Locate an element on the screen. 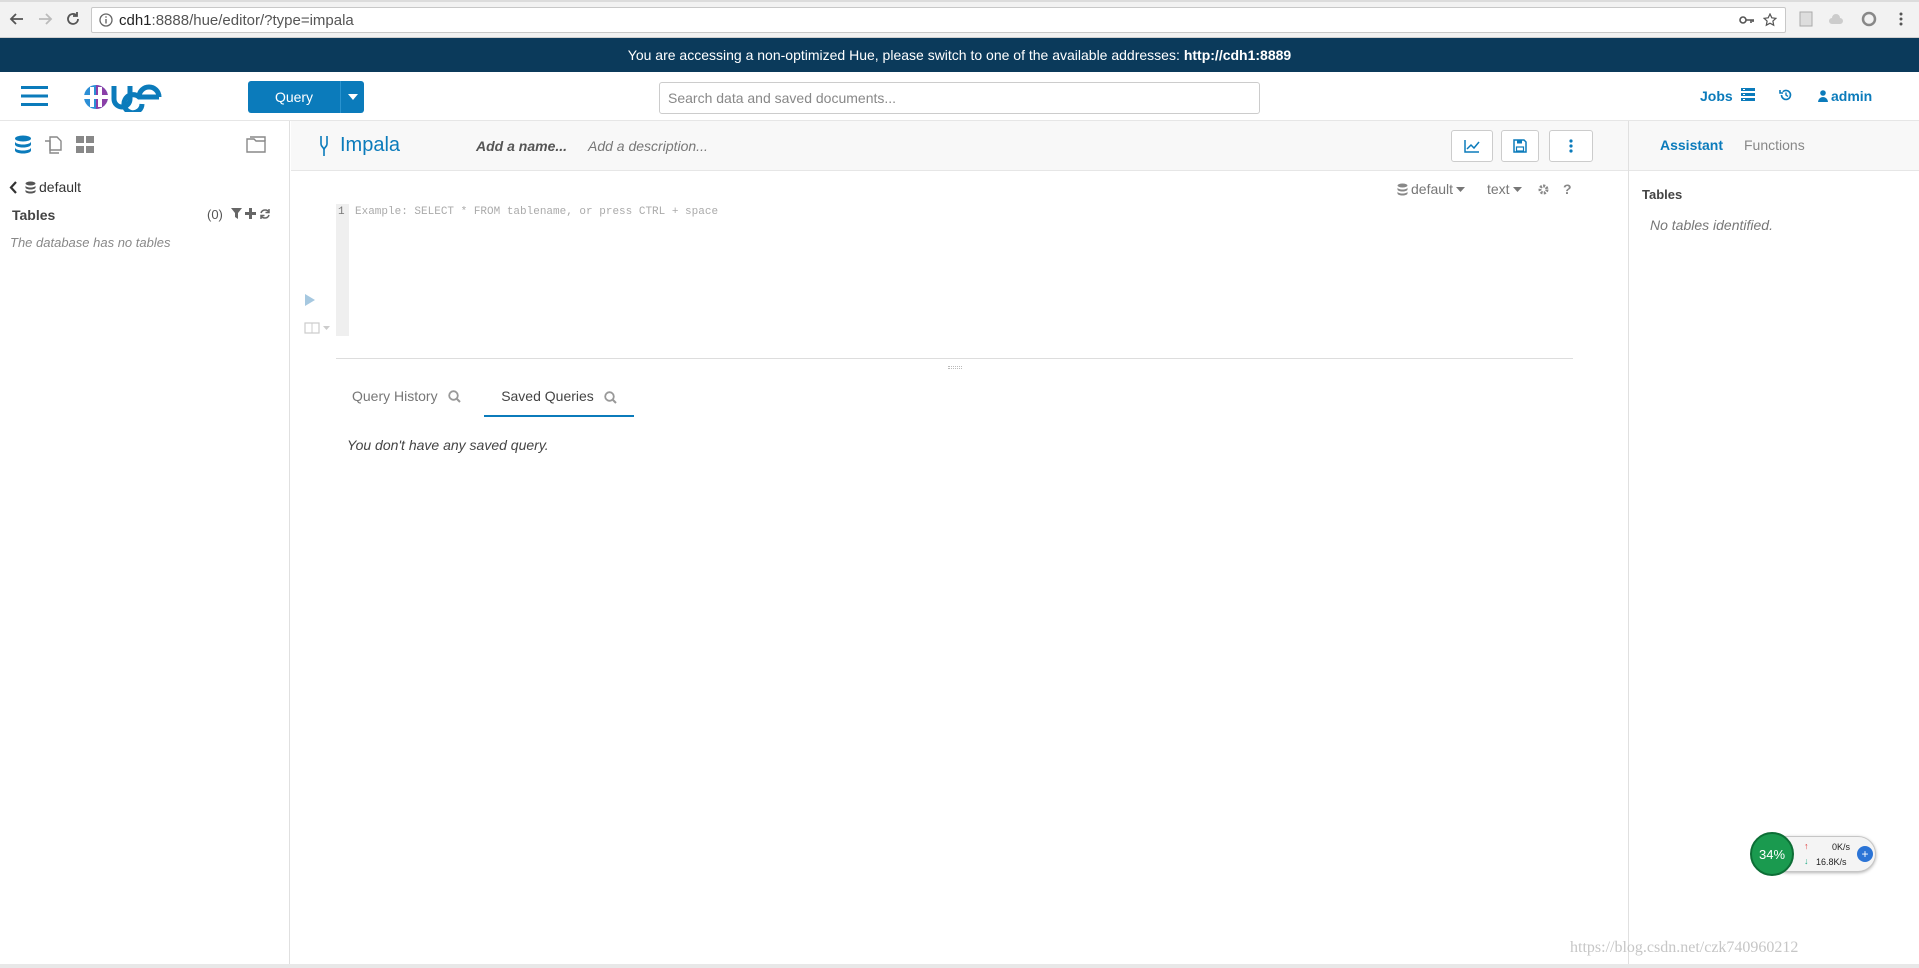 This screenshot has width=1919, height=968. query-button-group: Query is located at coordinates (306, 97).